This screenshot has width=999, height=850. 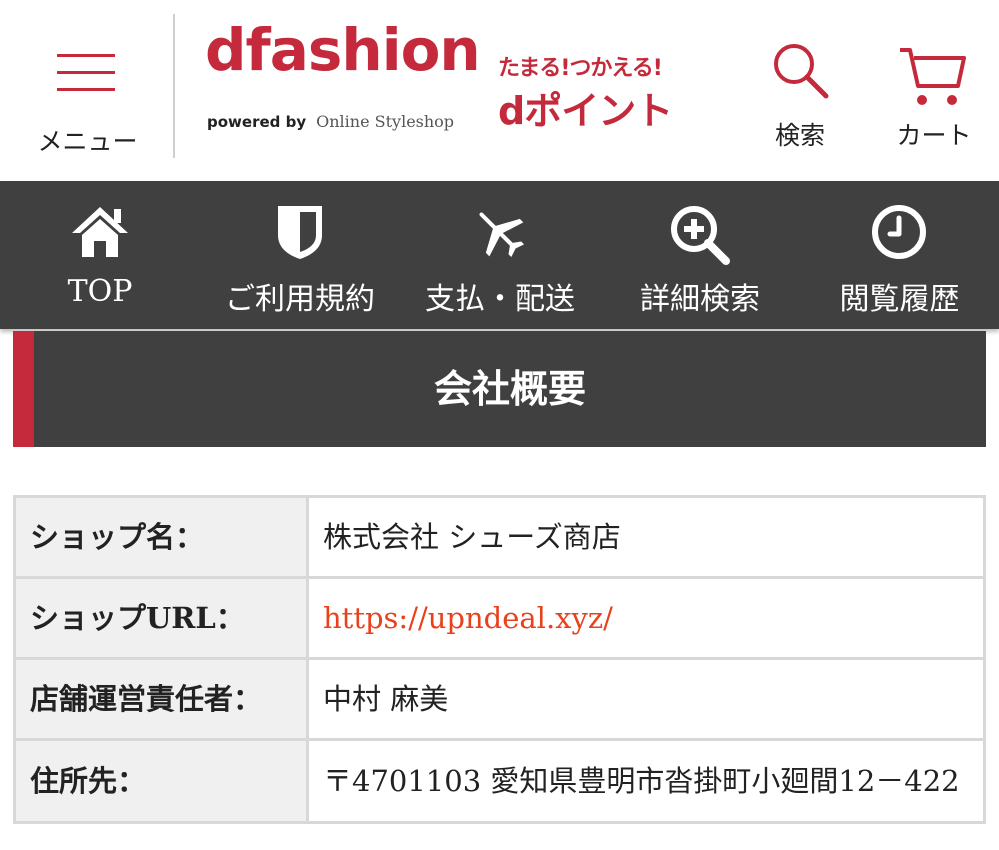 I want to click on page-title-banner: 会社概要, so click(x=499, y=389).